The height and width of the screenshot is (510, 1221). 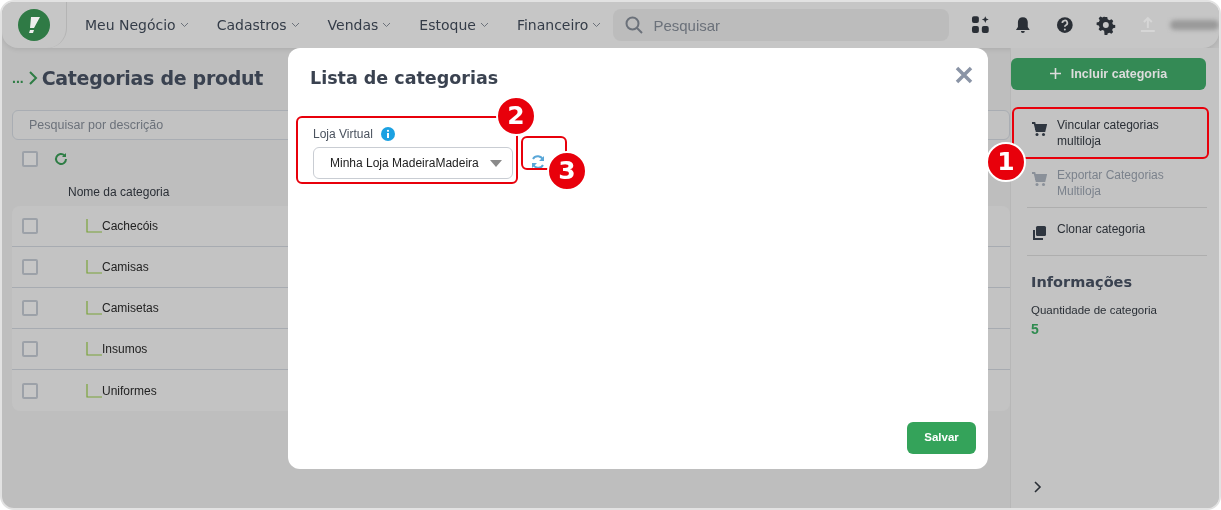 I want to click on help-icon, so click(x=1064, y=25).